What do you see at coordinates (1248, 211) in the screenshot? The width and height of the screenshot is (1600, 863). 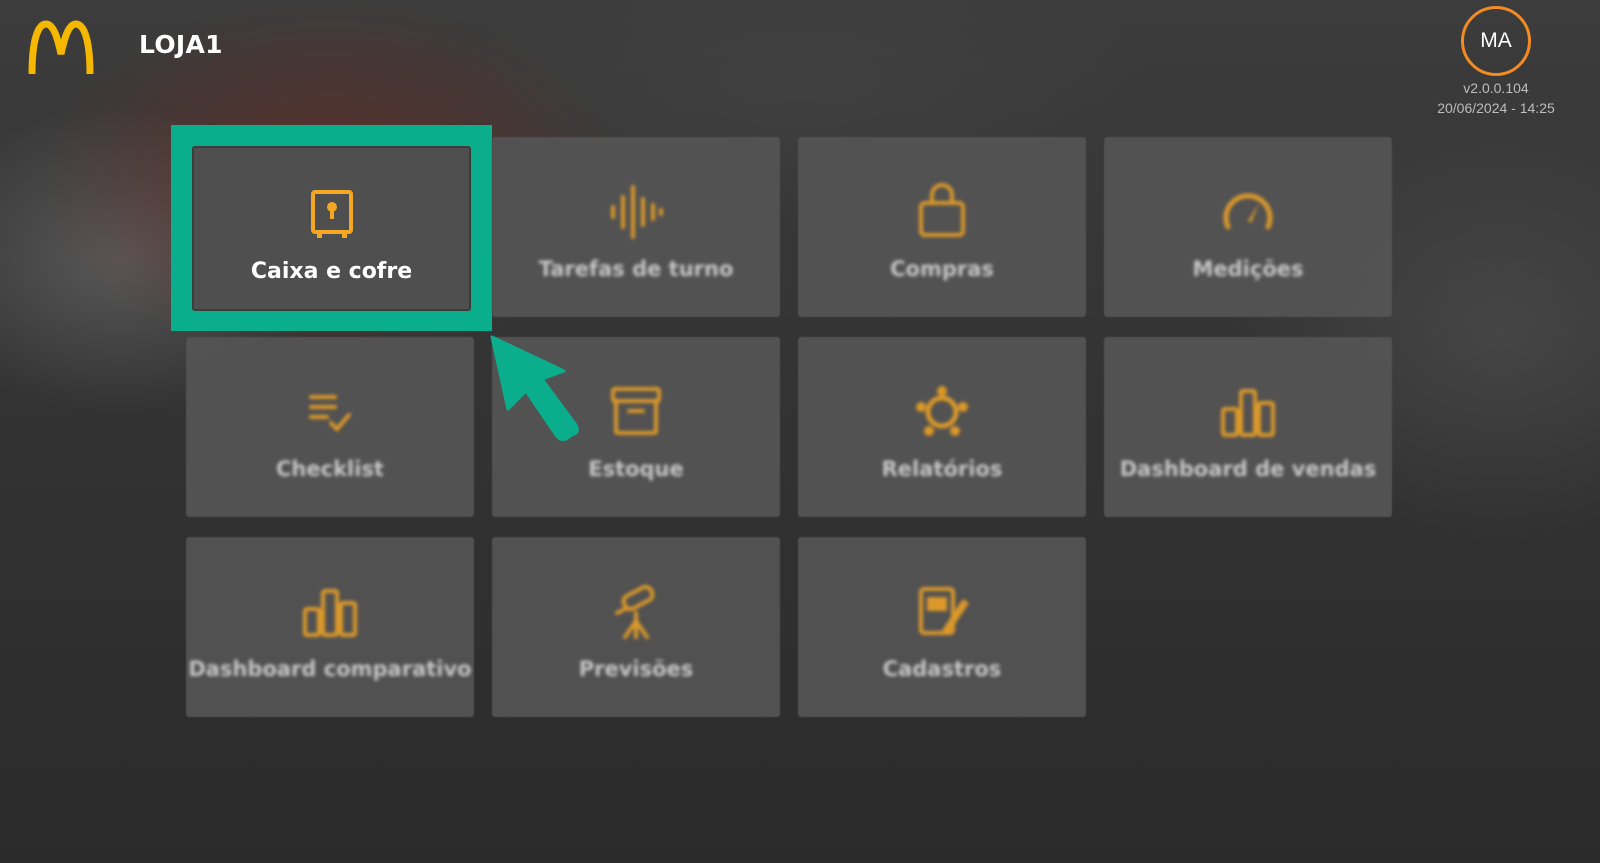 I see `speedometer-icon` at bounding box center [1248, 211].